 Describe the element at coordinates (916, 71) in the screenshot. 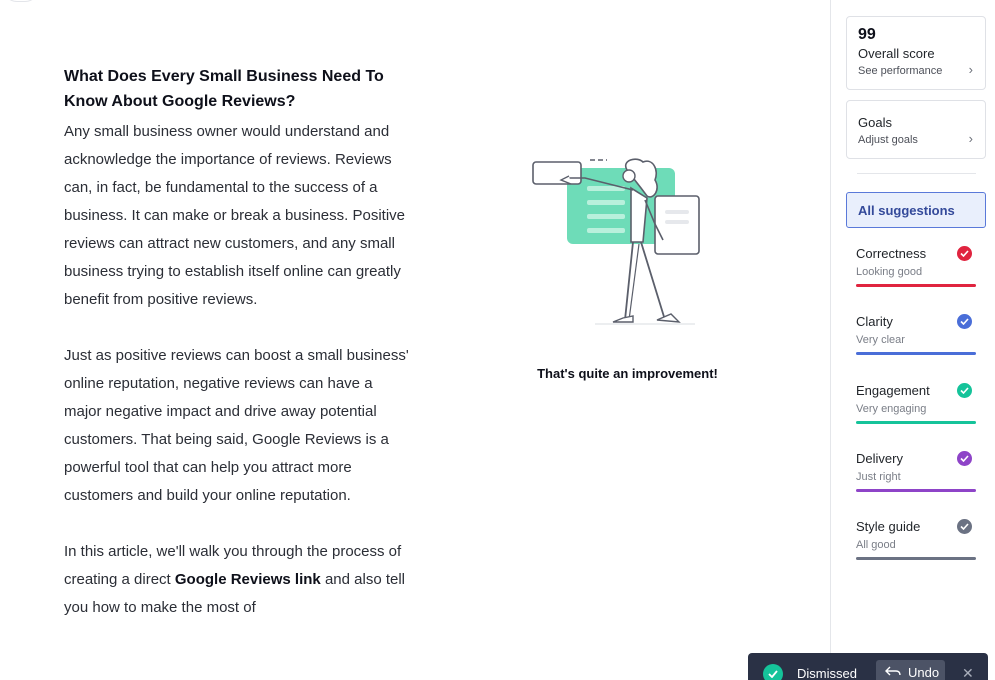

I see `see-performance-link: See performance` at that location.